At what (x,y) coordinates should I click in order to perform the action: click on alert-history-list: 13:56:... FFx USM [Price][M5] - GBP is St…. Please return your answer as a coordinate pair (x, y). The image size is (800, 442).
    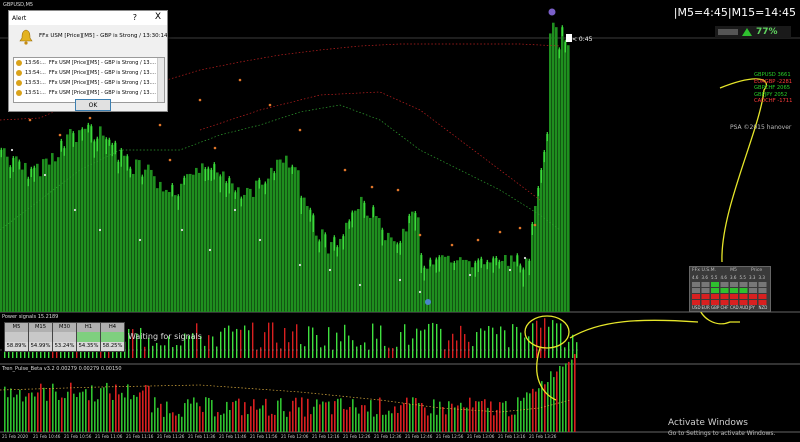
    Looking at the image, I should click on (89, 80).